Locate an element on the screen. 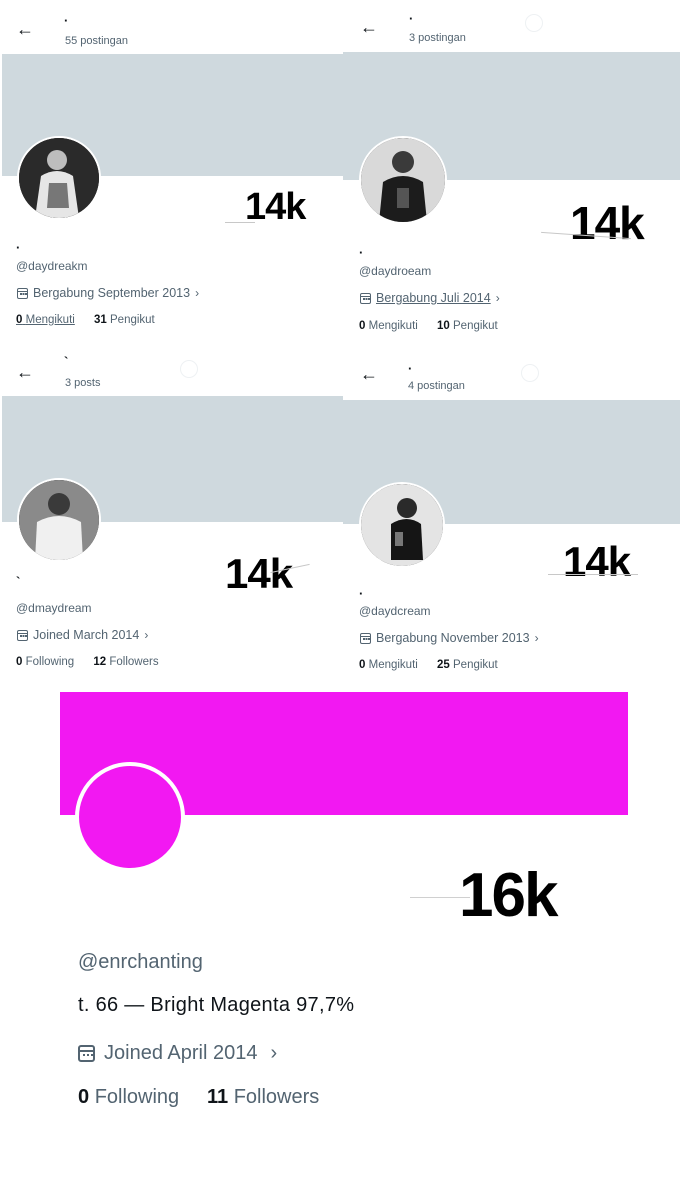 Image resolution: width=680 pixels, height=1200 pixels. post-count: 55 postingan is located at coordinates (96, 41).